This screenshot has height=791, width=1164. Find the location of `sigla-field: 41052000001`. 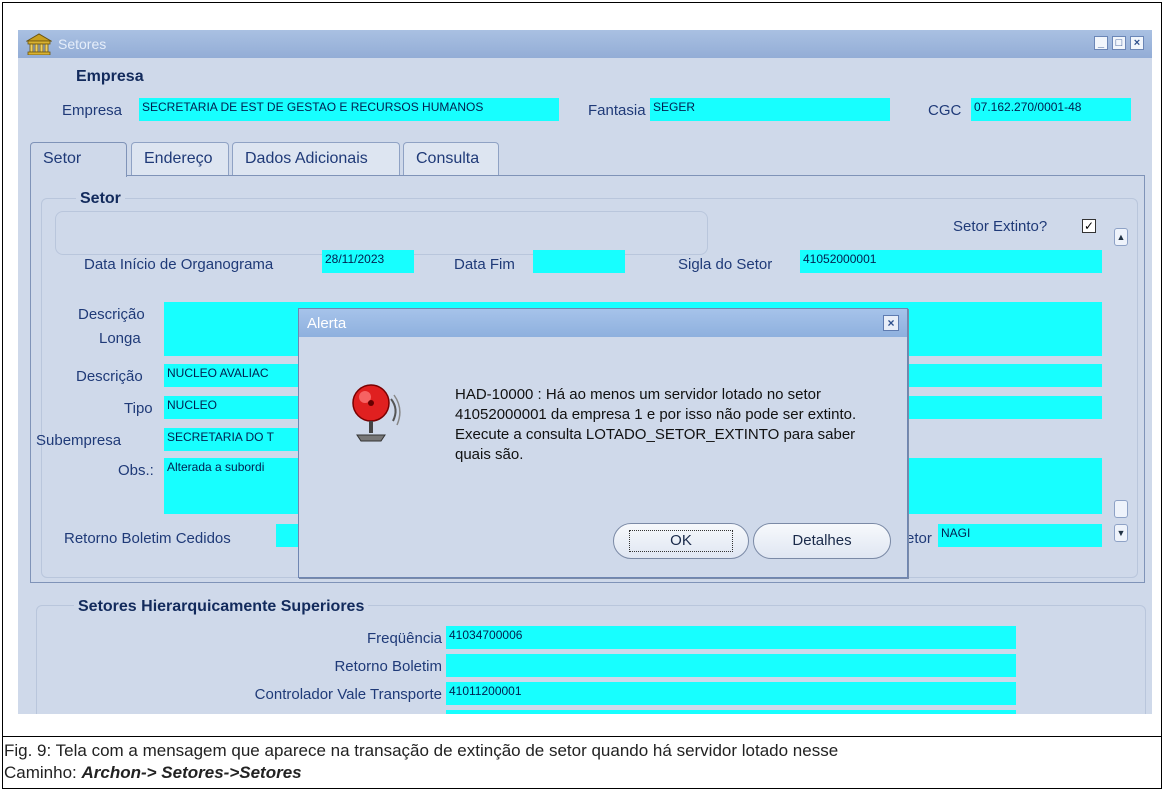

sigla-field: 41052000001 is located at coordinates (951, 261).